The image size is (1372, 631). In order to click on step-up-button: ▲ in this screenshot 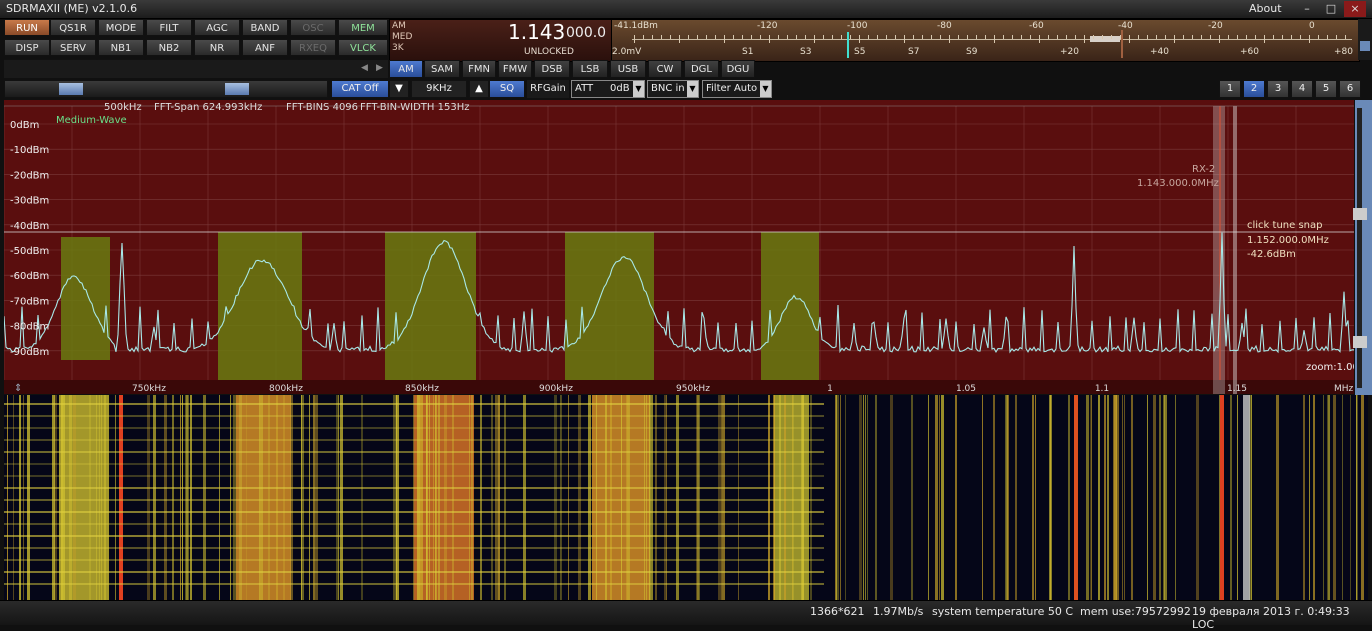, I will do `click(479, 89)`.